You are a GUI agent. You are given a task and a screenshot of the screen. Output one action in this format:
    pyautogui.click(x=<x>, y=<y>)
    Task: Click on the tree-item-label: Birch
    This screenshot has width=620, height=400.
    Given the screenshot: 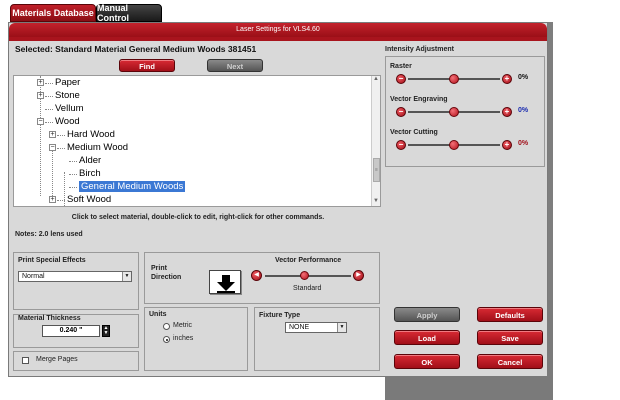 What is the action you would take?
    pyautogui.click(x=90, y=173)
    